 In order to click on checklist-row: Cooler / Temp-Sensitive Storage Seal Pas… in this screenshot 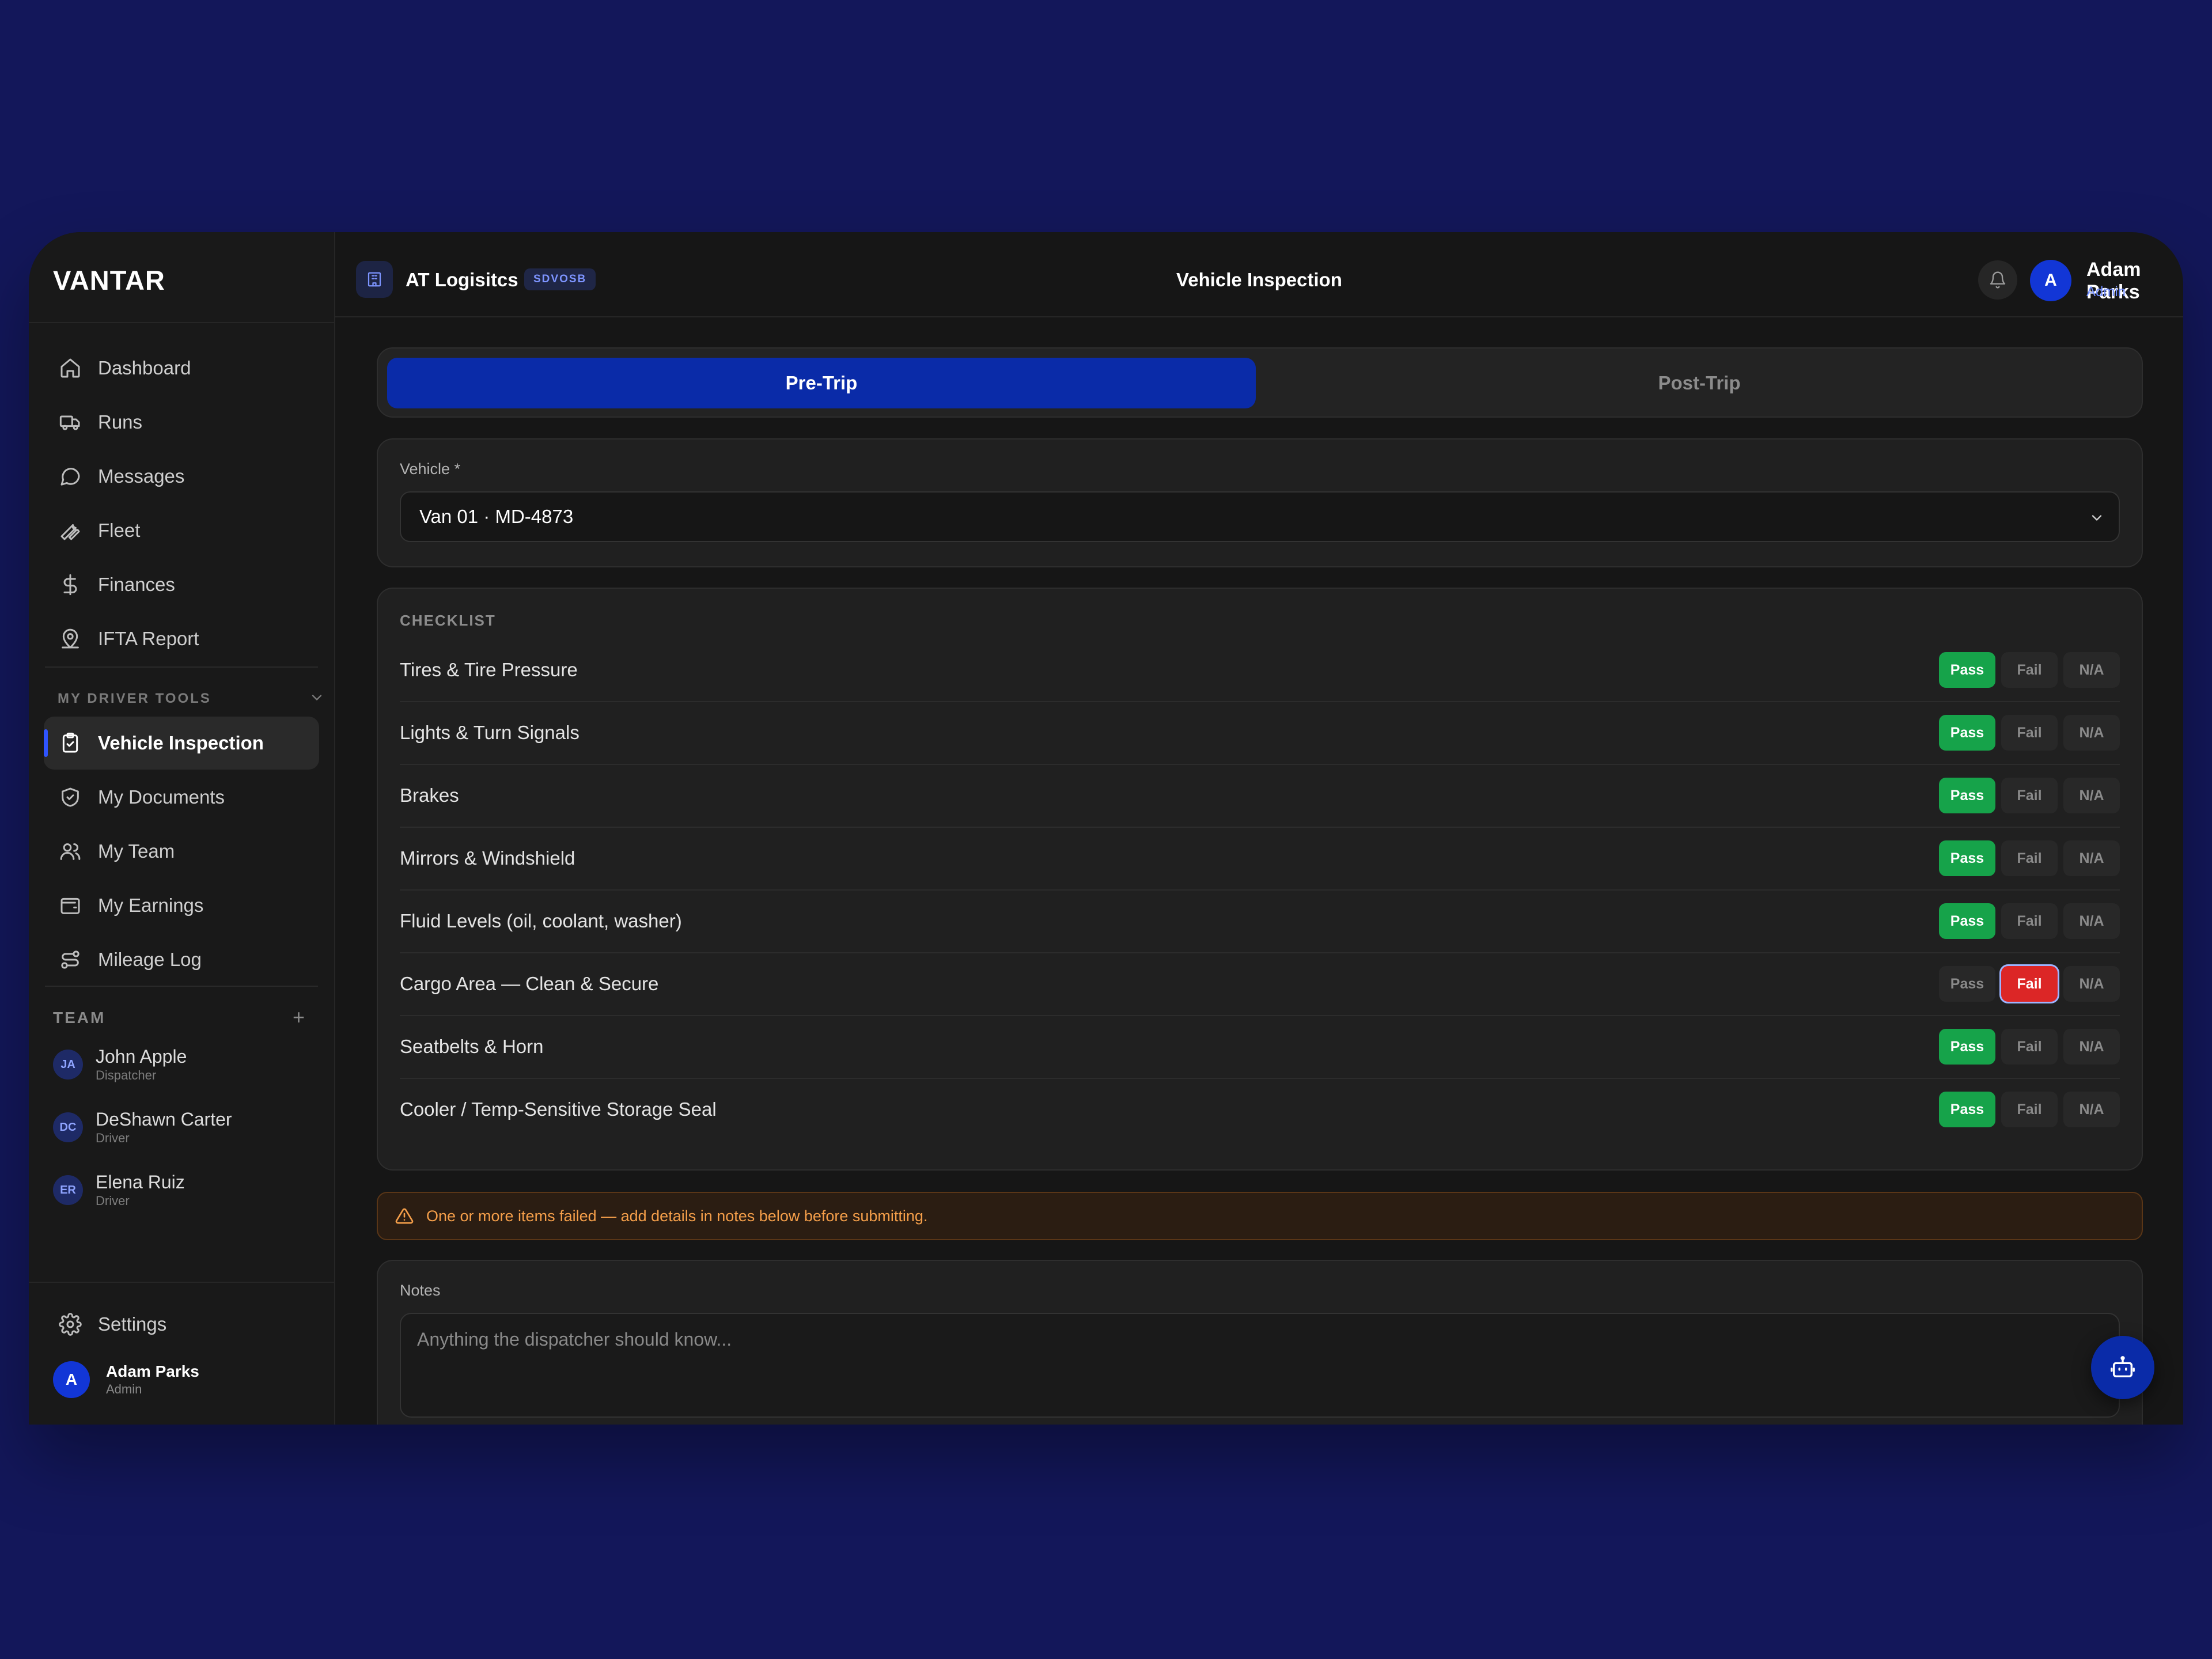, I will do `click(1260, 1110)`.